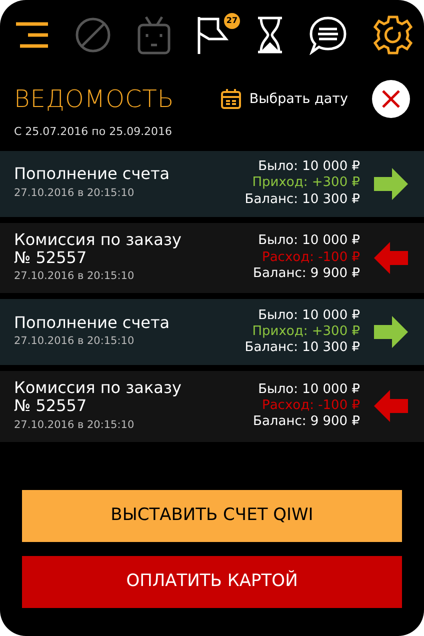 This screenshot has width=424, height=636. Describe the element at coordinates (212, 582) in the screenshot. I see `pay-by-card-button: ОПЛАТИТЬ КАРТОЙ` at that location.